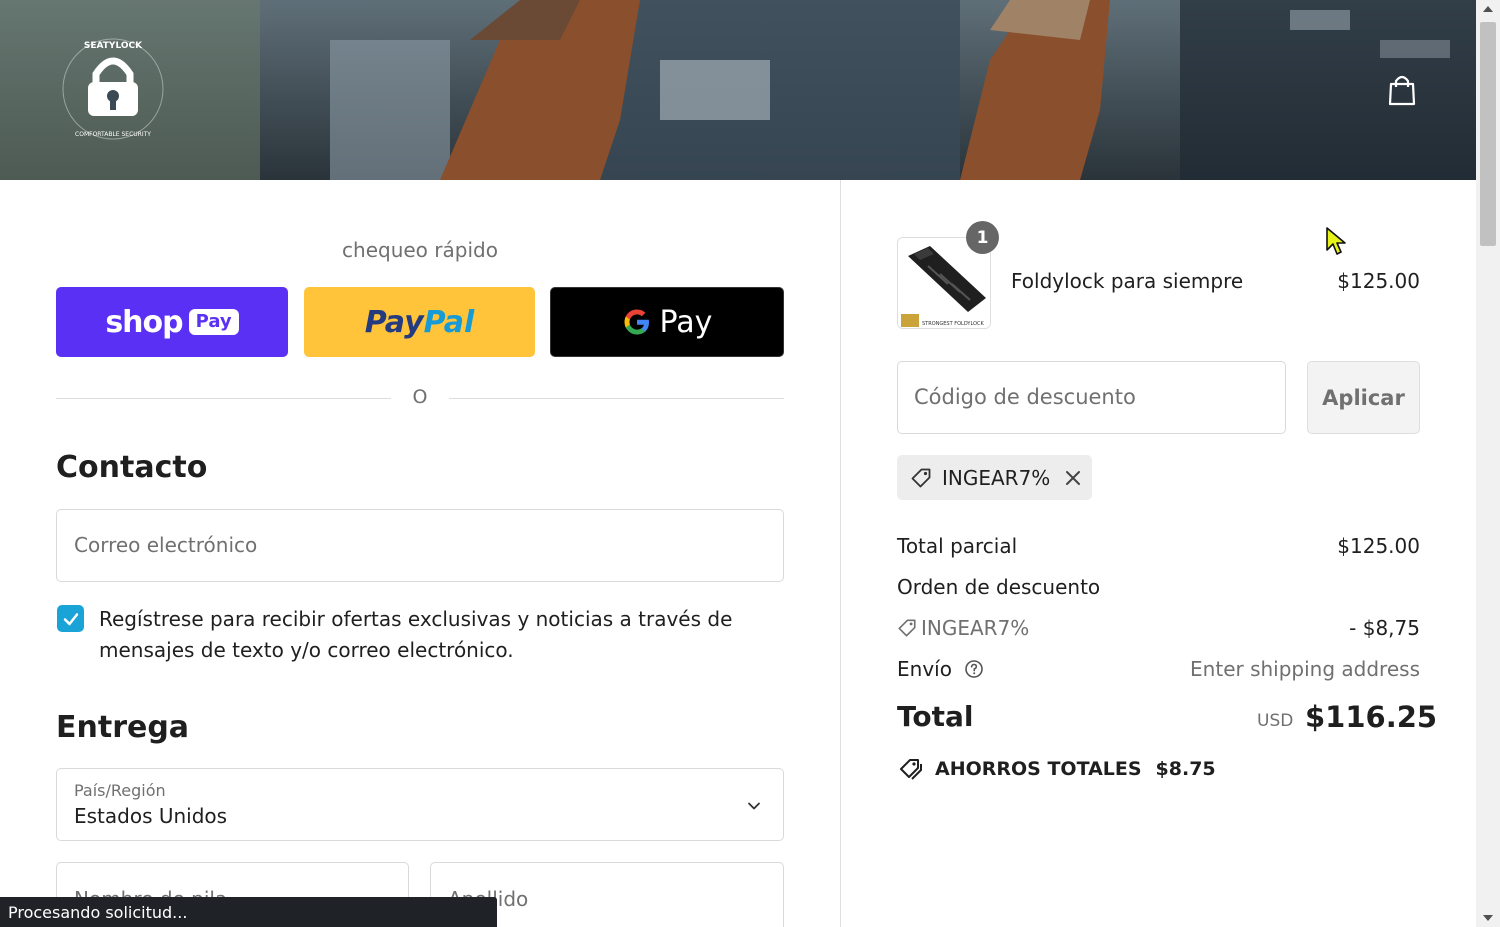  What do you see at coordinates (1378, 546) in the screenshot?
I see `subtotal-value: $125.00` at bounding box center [1378, 546].